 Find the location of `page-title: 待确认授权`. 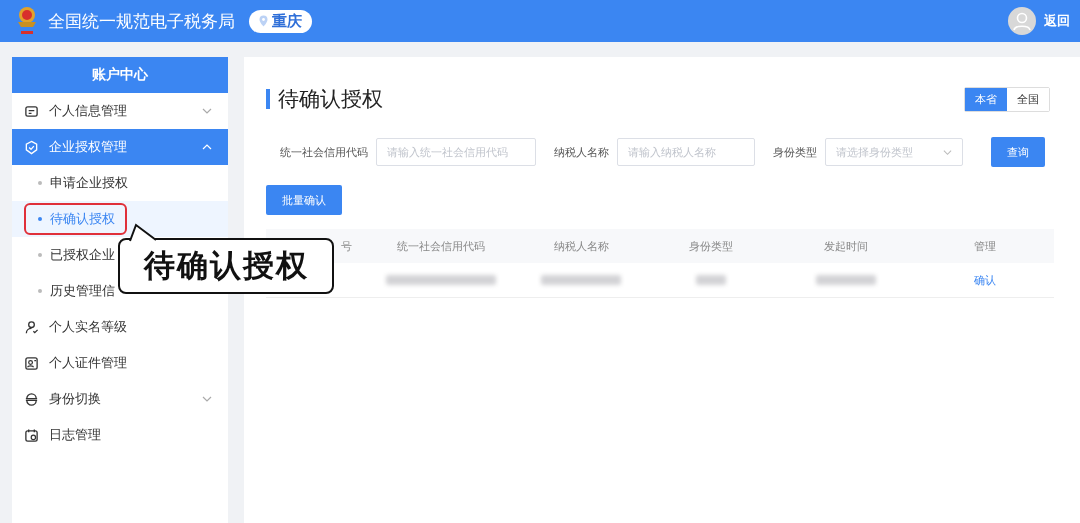

page-title: 待确认授权 is located at coordinates (331, 99).